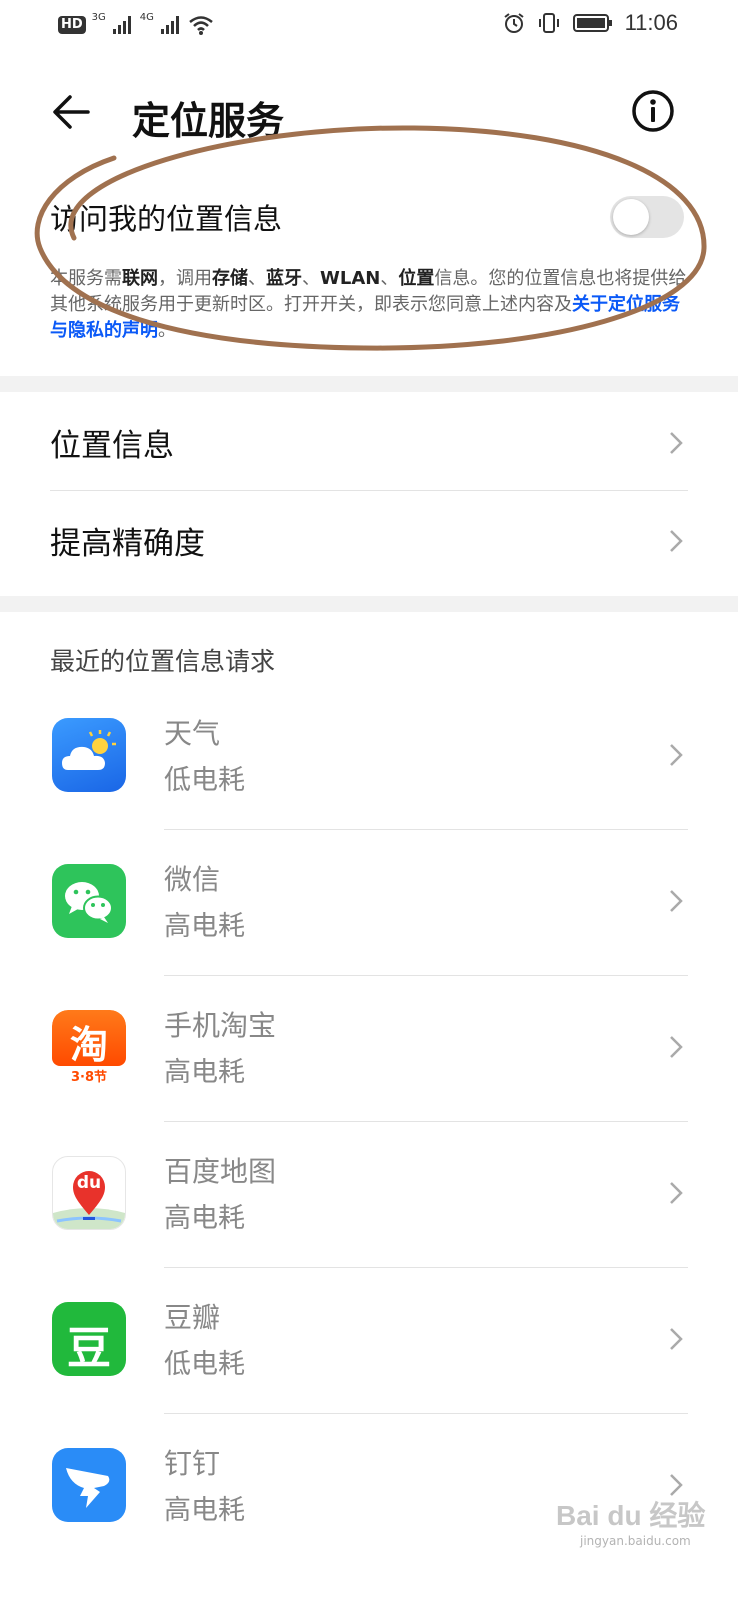 The width and height of the screenshot is (738, 1600). I want to click on clock: 11:06, so click(651, 22).